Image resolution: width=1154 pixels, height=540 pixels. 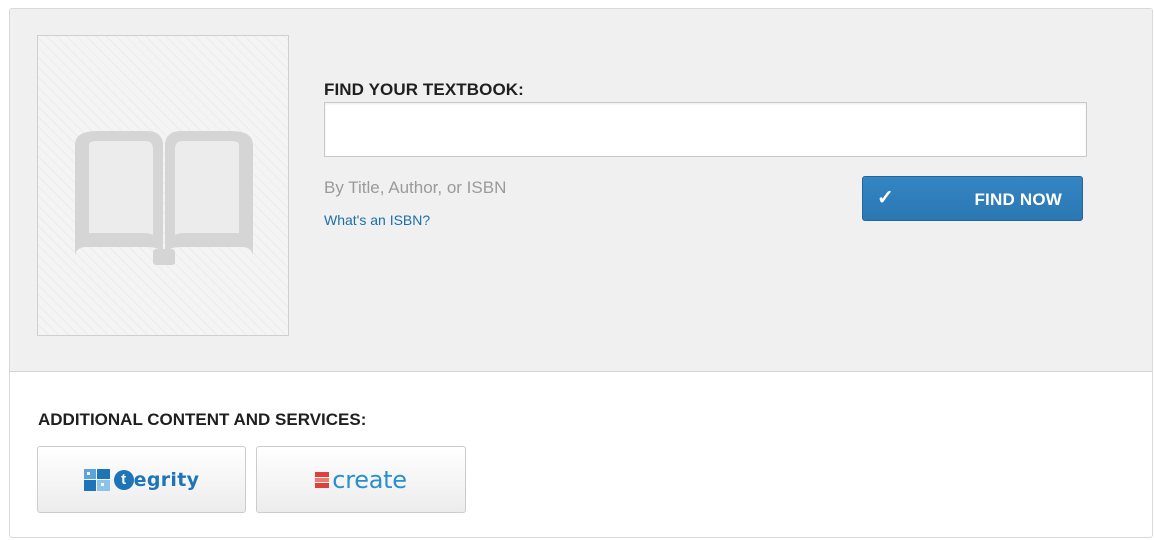 What do you see at coordinates (885, 198) in the screenshot?
I see `checkmark-icon: ✓` at bounding box center [885, 198].